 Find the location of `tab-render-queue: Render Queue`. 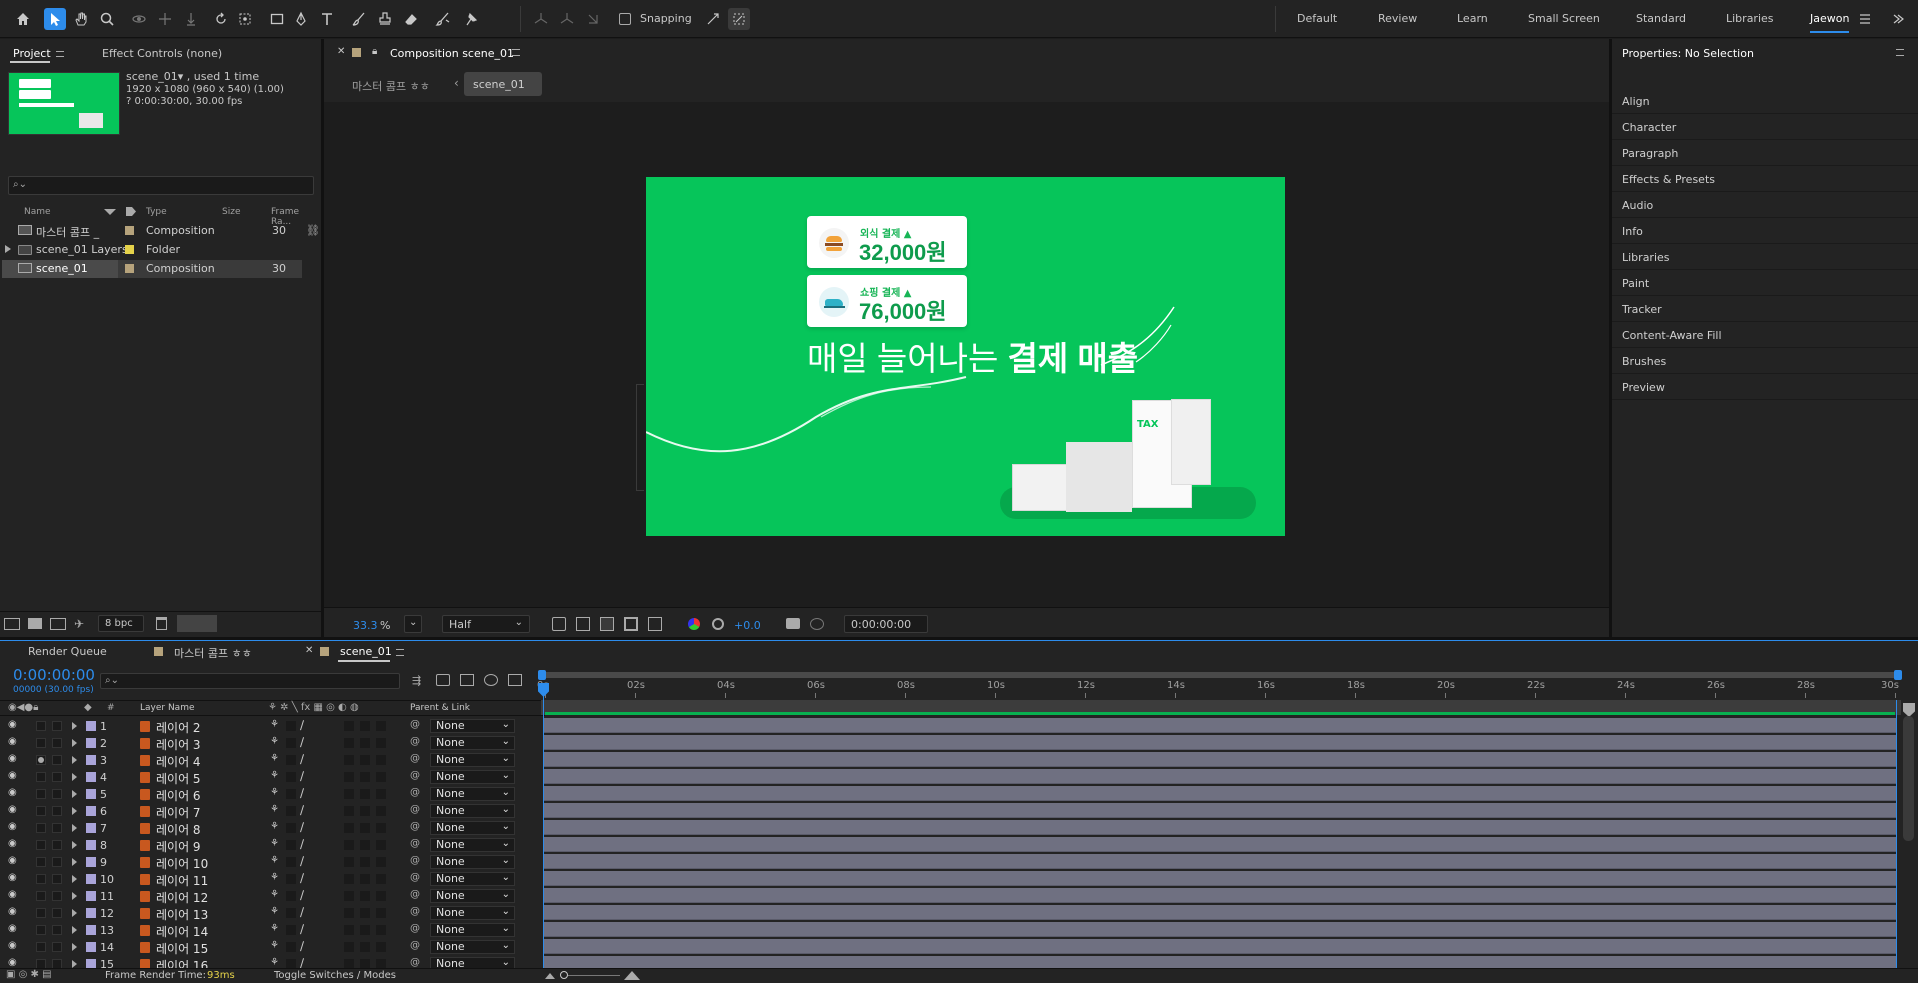

tab-render-queue: Render Queue is located at coordinates (67, 651).